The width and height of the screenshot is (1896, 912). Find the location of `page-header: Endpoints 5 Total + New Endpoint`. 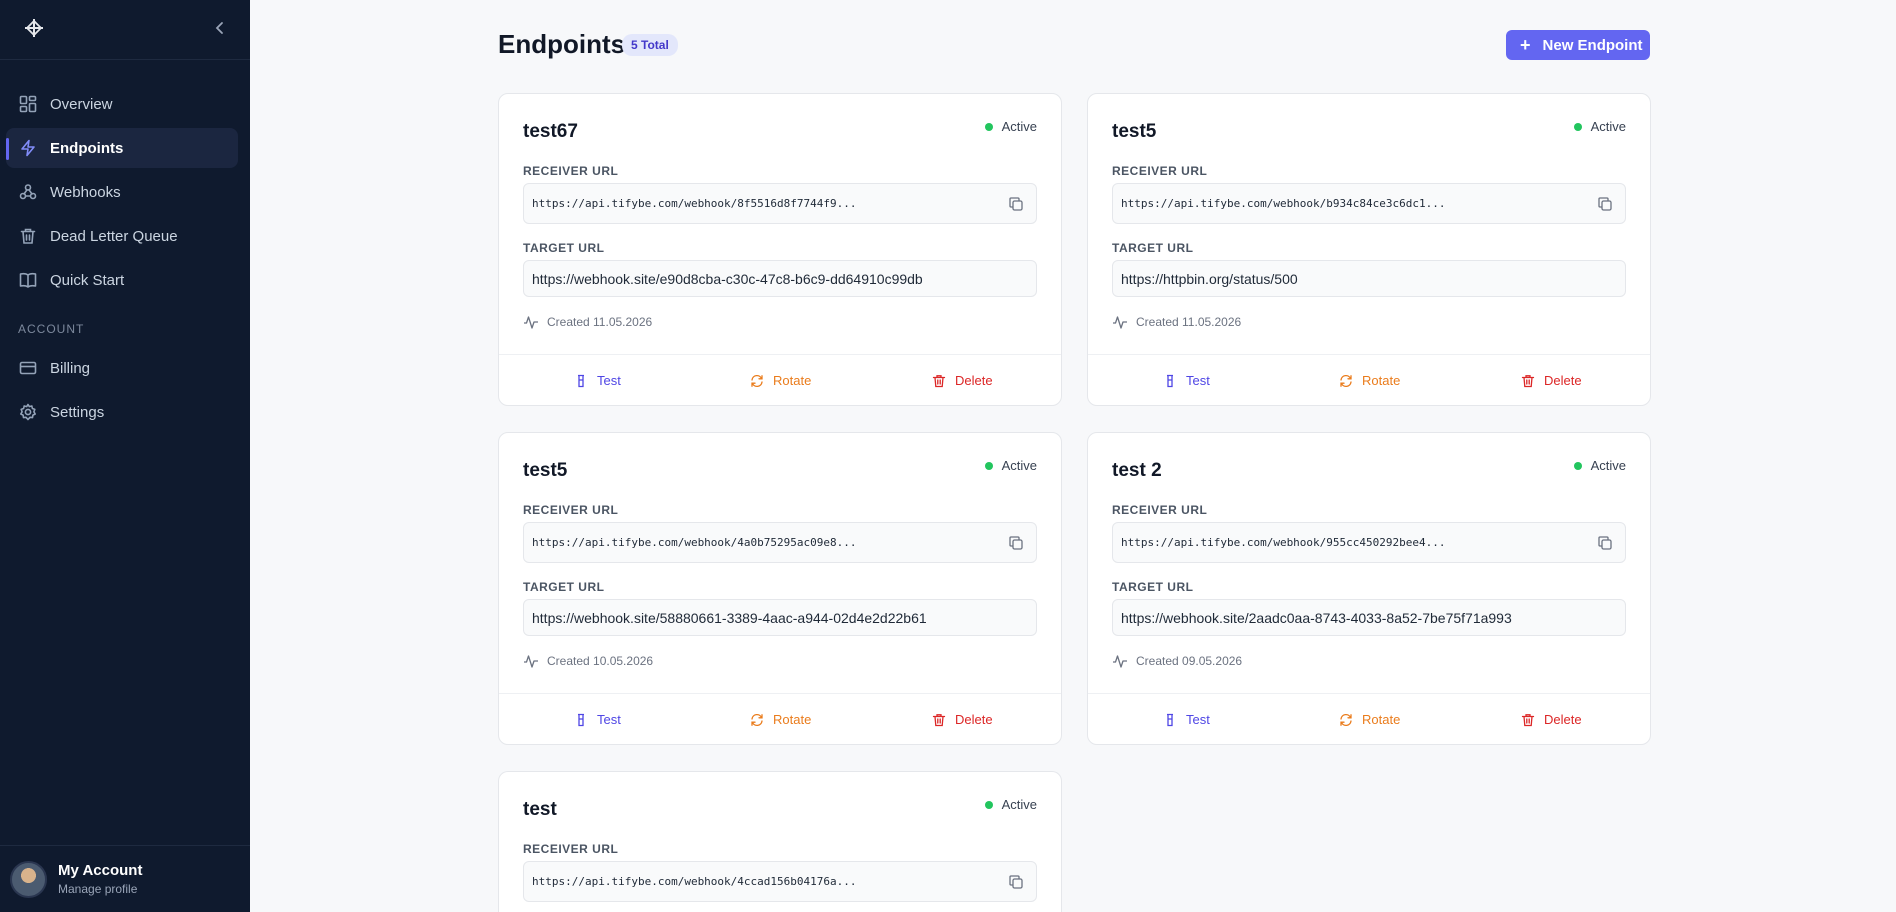

page-header: Endpoints 5 Total + New Endpoint is located at coordinates (1074, 45).